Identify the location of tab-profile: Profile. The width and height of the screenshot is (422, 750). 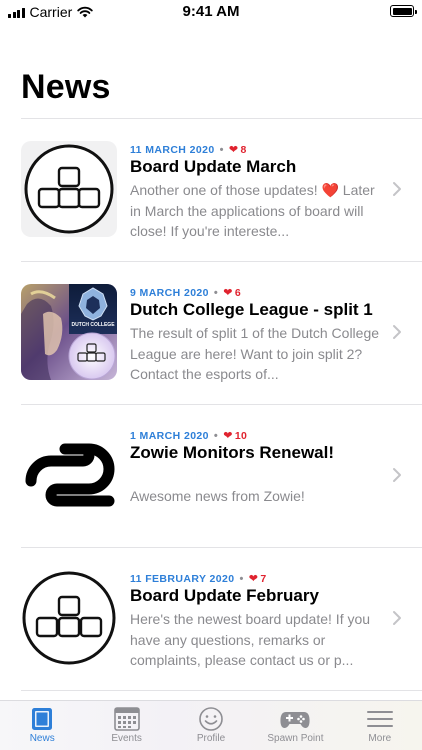
(211, 725).